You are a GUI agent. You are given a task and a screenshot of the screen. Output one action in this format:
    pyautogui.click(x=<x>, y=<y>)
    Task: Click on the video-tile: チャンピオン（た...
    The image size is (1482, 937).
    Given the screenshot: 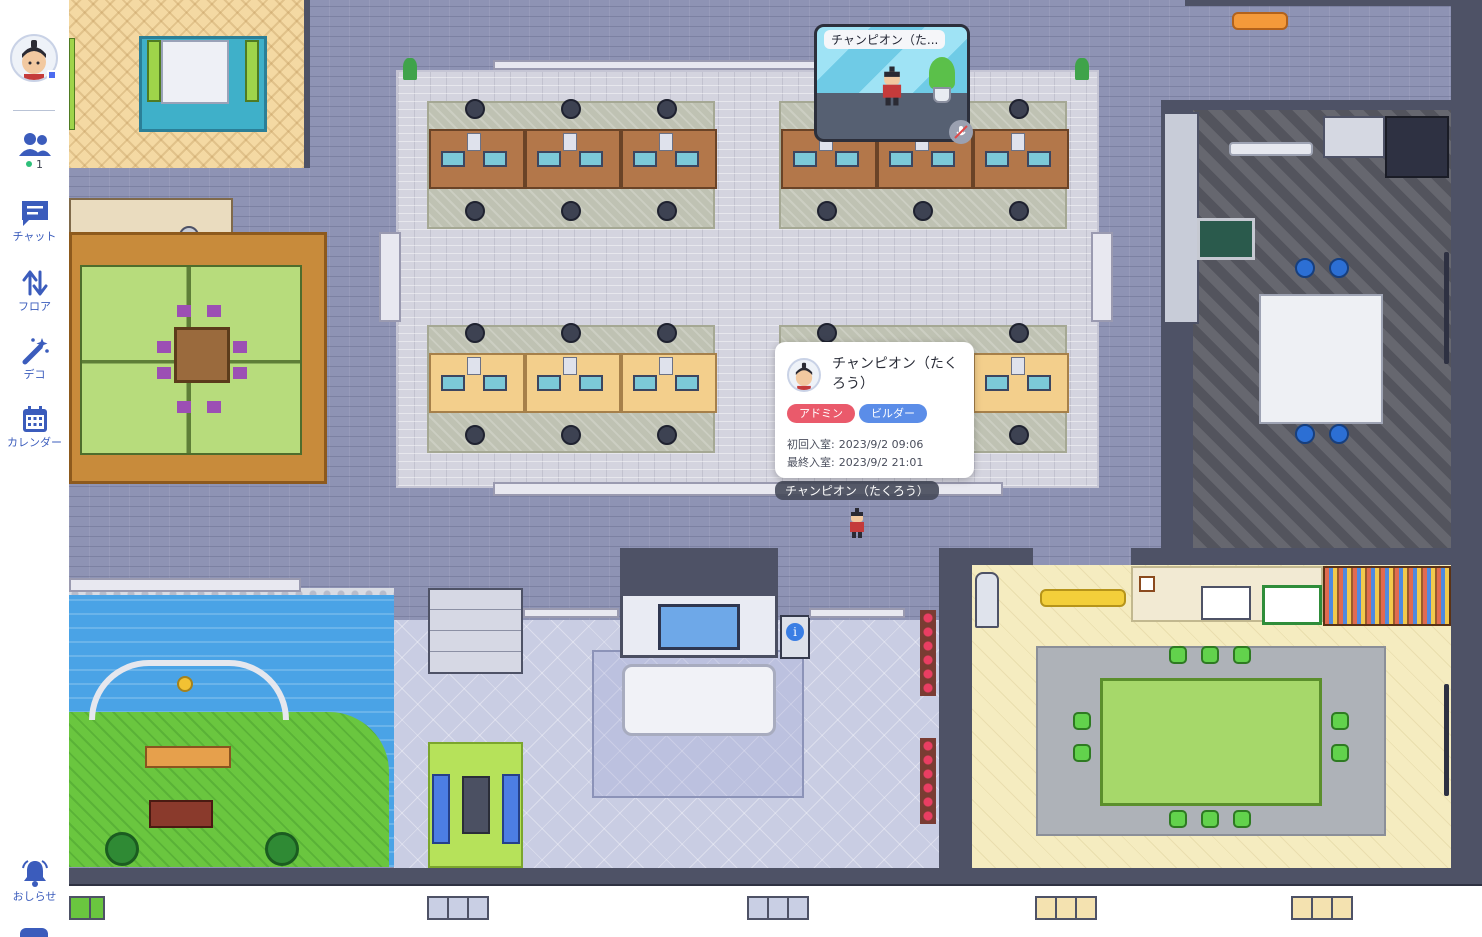 What is the action you would take?
    pyautogui.click(x=892, y=83)
    